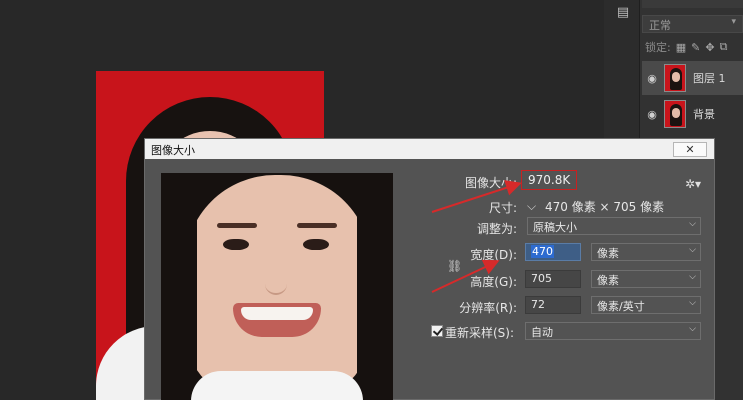 The width and height of the screenshot is (743, 400). I want to click on lock-pixels-icon: ▦, so click(681, 47).